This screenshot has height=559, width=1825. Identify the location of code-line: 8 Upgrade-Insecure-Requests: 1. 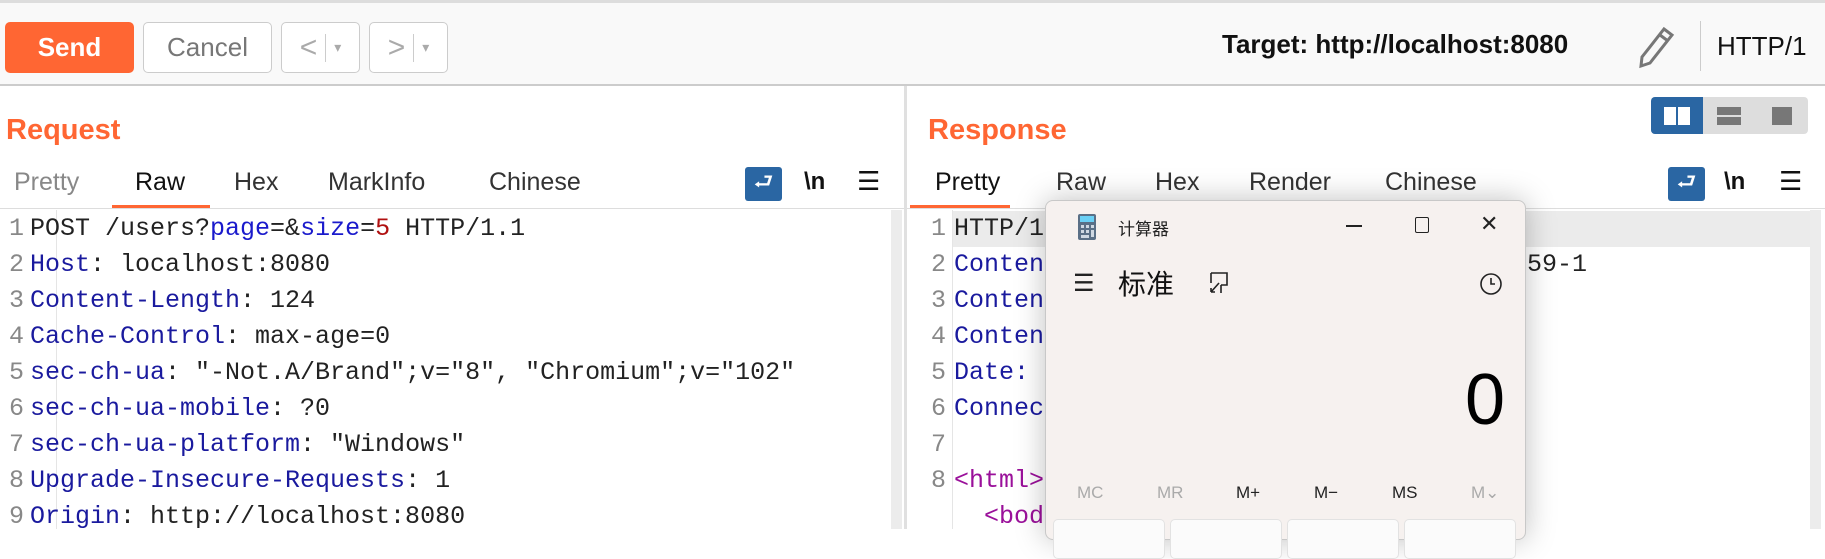
(399, 481).